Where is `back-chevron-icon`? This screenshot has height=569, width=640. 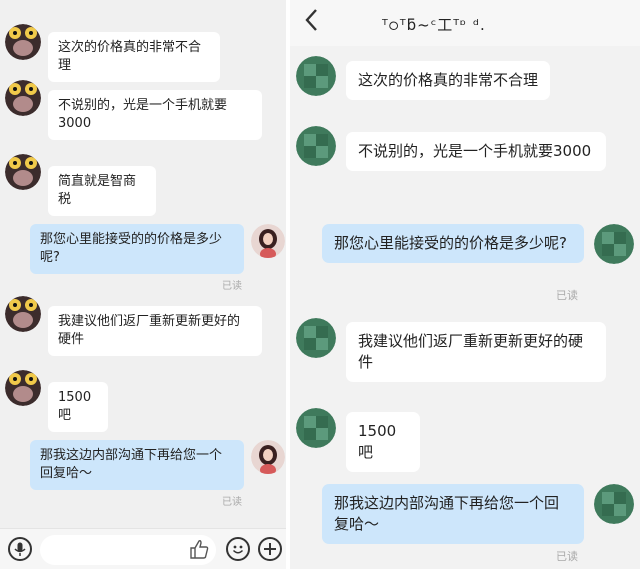
back-chevron-icon is located at coordinates (311, 23).